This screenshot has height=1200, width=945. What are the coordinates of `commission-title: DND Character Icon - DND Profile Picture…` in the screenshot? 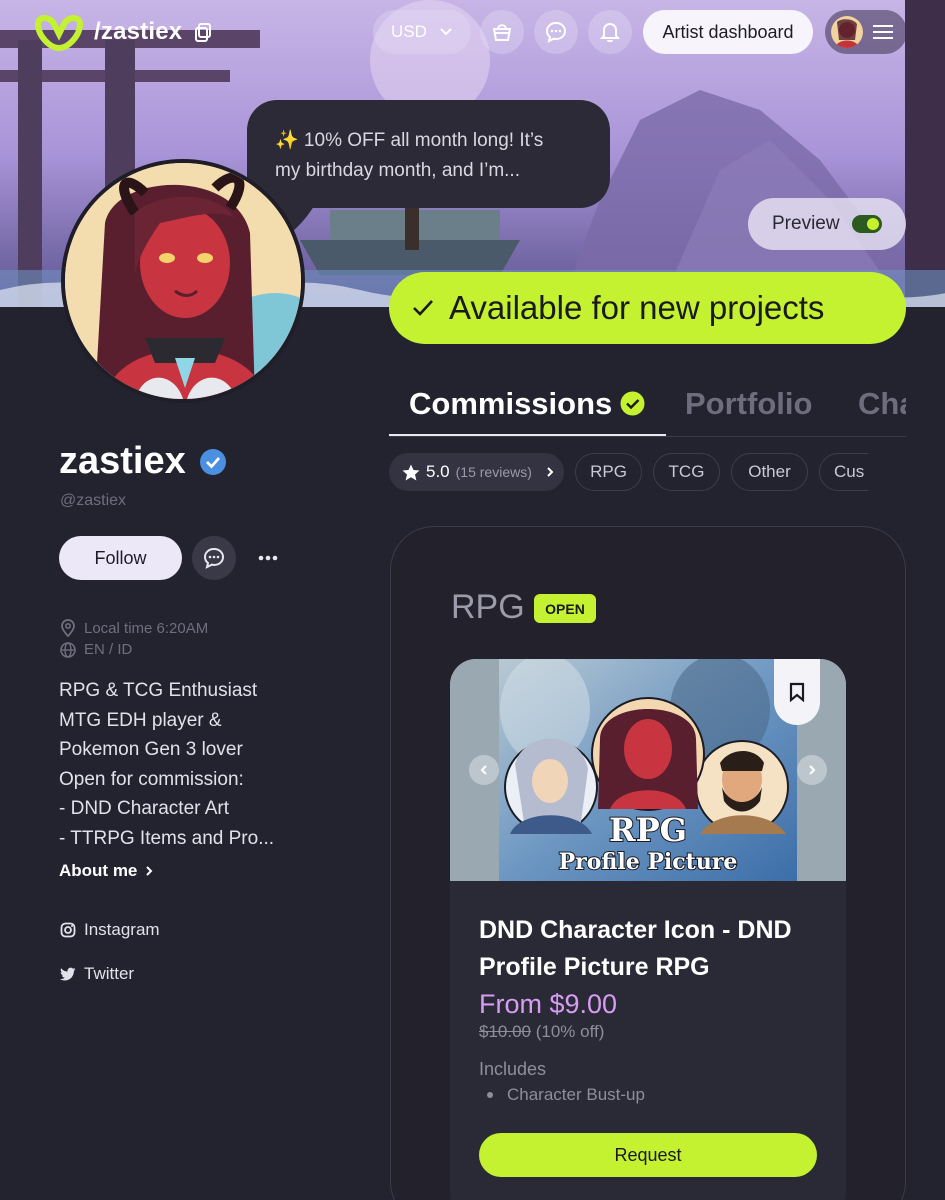 It's located at (649, 949).